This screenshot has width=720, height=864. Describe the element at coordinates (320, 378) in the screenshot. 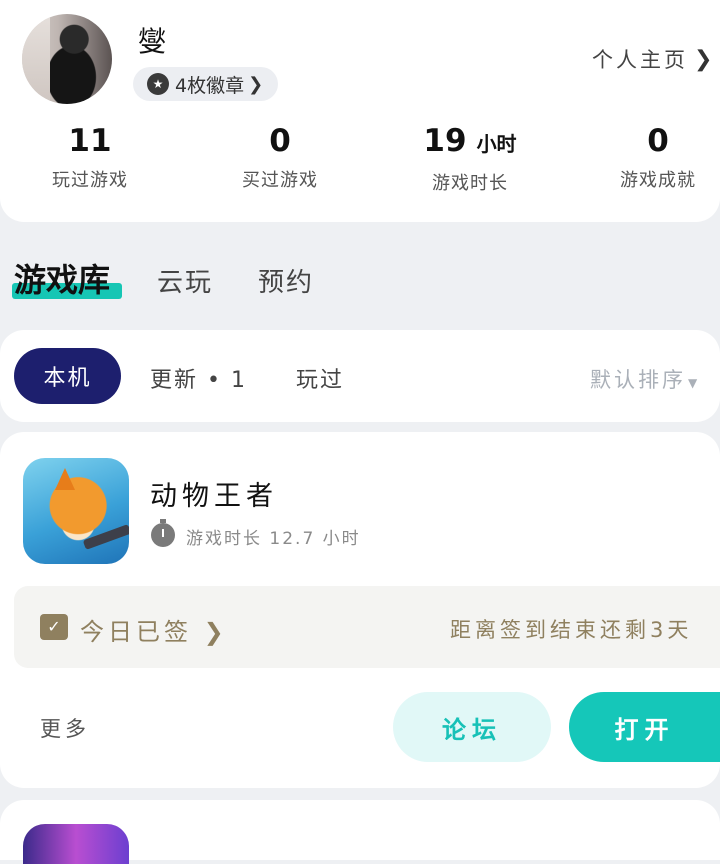

I see `filter-played: 玩过` at that location.